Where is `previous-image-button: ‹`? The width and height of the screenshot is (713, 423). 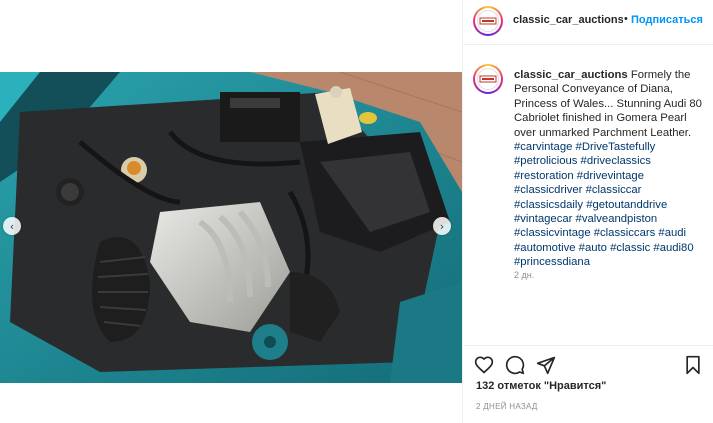 previous-image-button: ‹ is located at coordinates (12, 226).